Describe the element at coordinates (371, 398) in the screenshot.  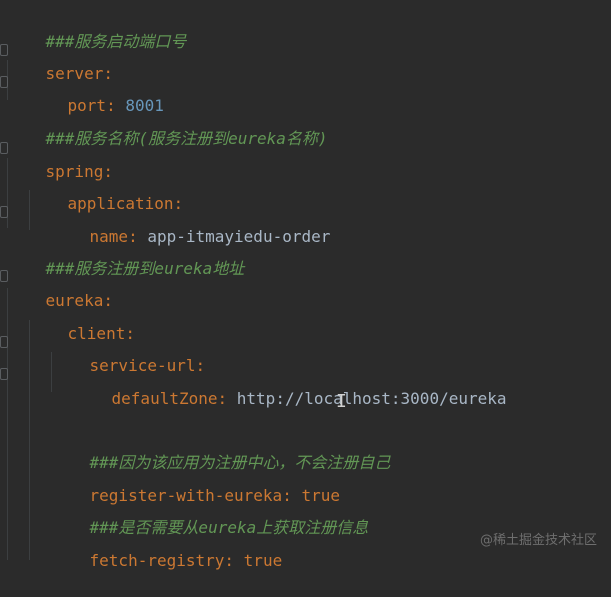
I see `yaml-value-string: http://localhost:3000/eureka` at that location.